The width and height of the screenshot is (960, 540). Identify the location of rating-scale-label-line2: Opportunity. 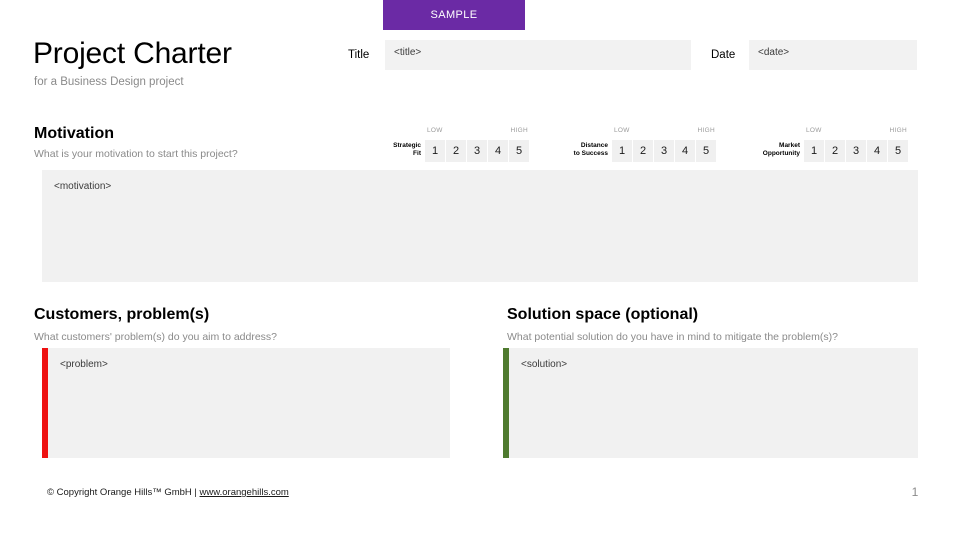
(781, 153).